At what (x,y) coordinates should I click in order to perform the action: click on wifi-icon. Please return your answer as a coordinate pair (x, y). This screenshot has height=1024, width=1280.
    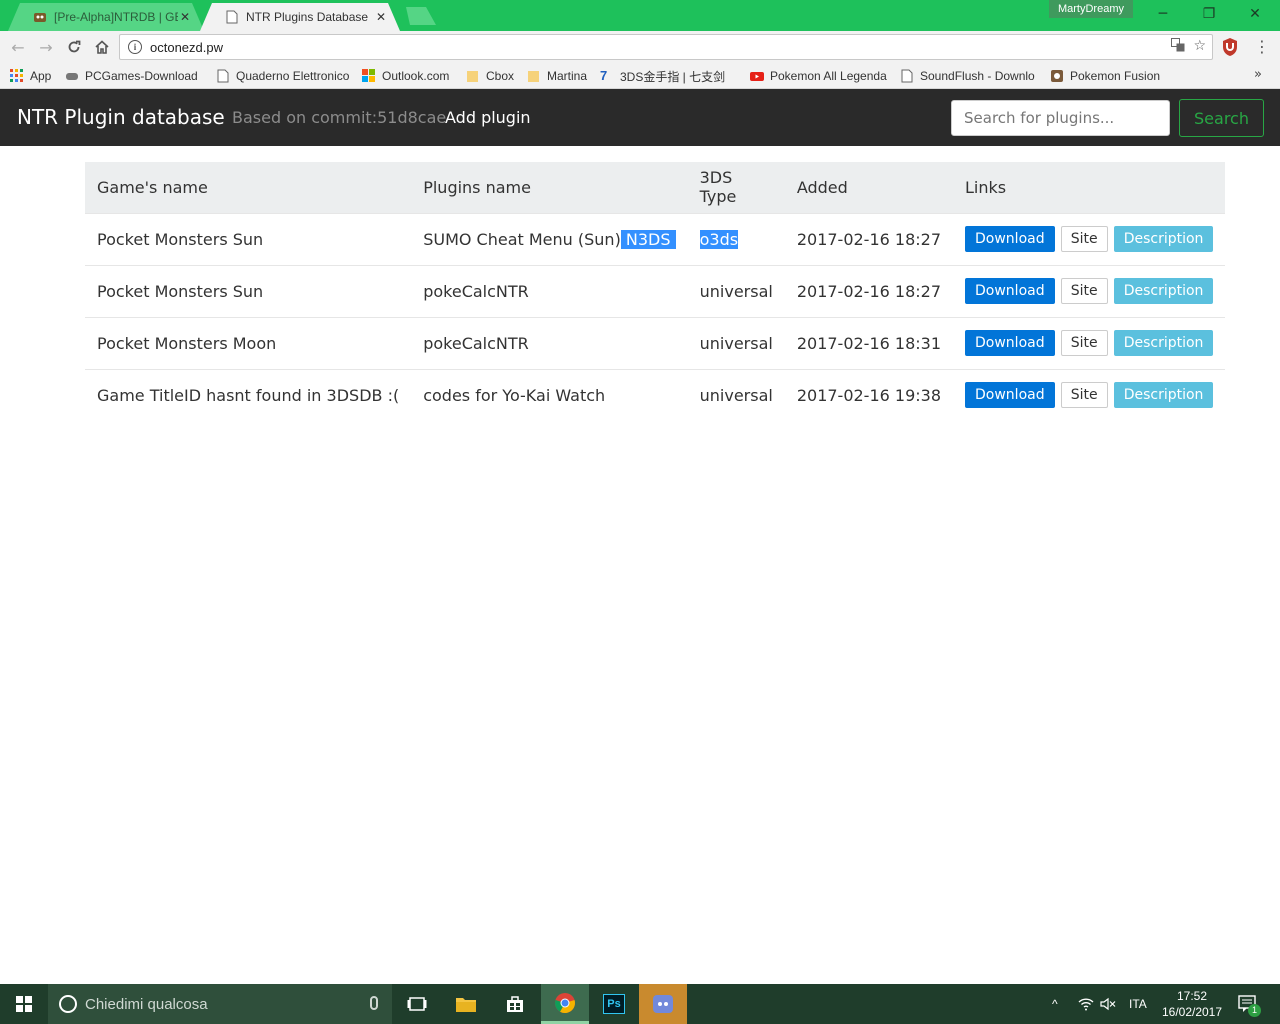
    Looking at the image, I should click on (1086, 1004).